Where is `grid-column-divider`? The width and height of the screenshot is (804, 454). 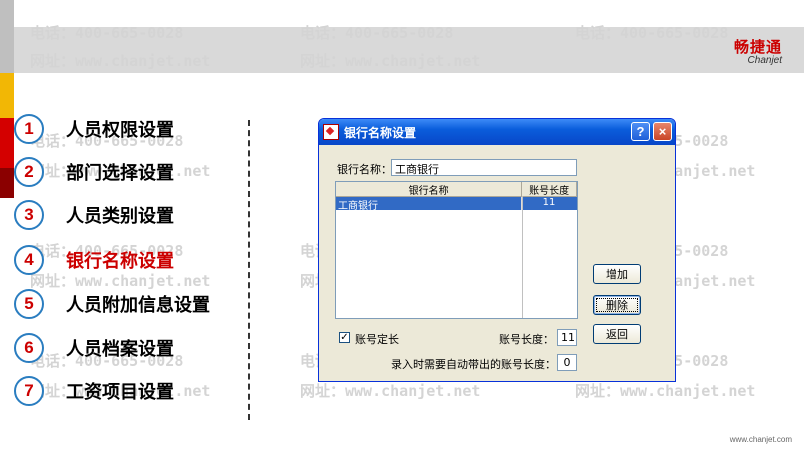 grid-column-divider is located at coordinates (522, 257).